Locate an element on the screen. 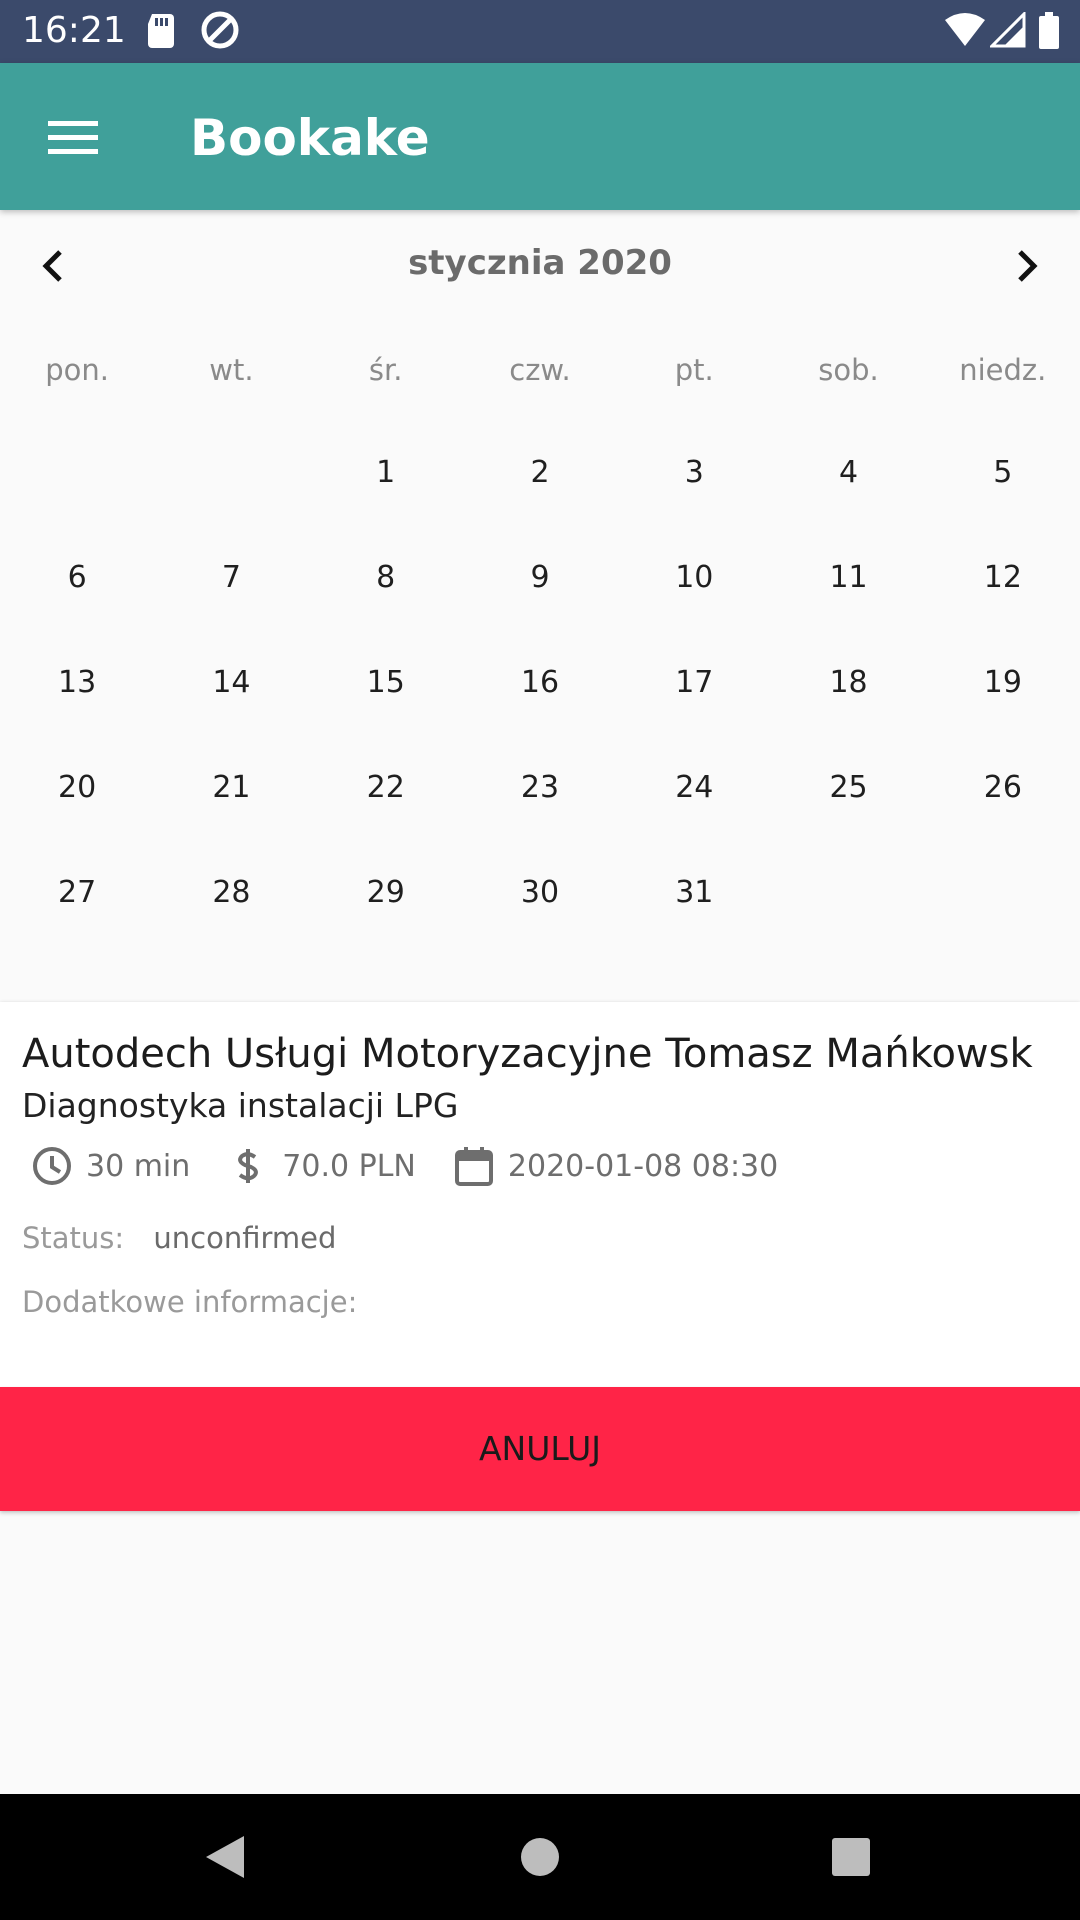 This screenshot has height=1920, width=1080. weekday-label: pon. is located at coordinates (77, 370).